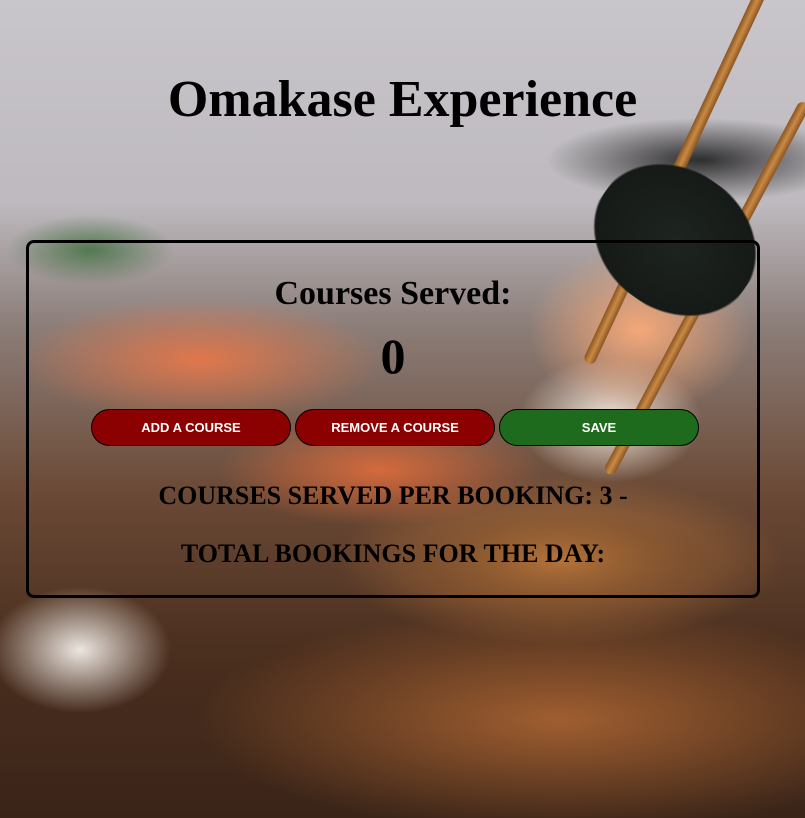 The height and width of the screenshot is (818, 805). Describe the element at coordinates (393, 495) in the screenshot. I see `courses-per-booking-text: COURSES SERVED PER BOOKING: 3 -` at that location.